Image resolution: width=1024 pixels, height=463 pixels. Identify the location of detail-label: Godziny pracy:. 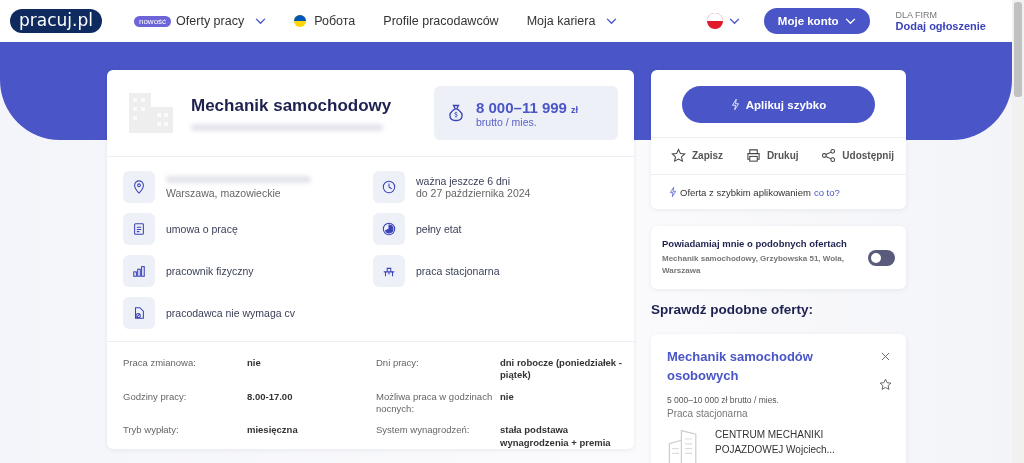
(155, 397).